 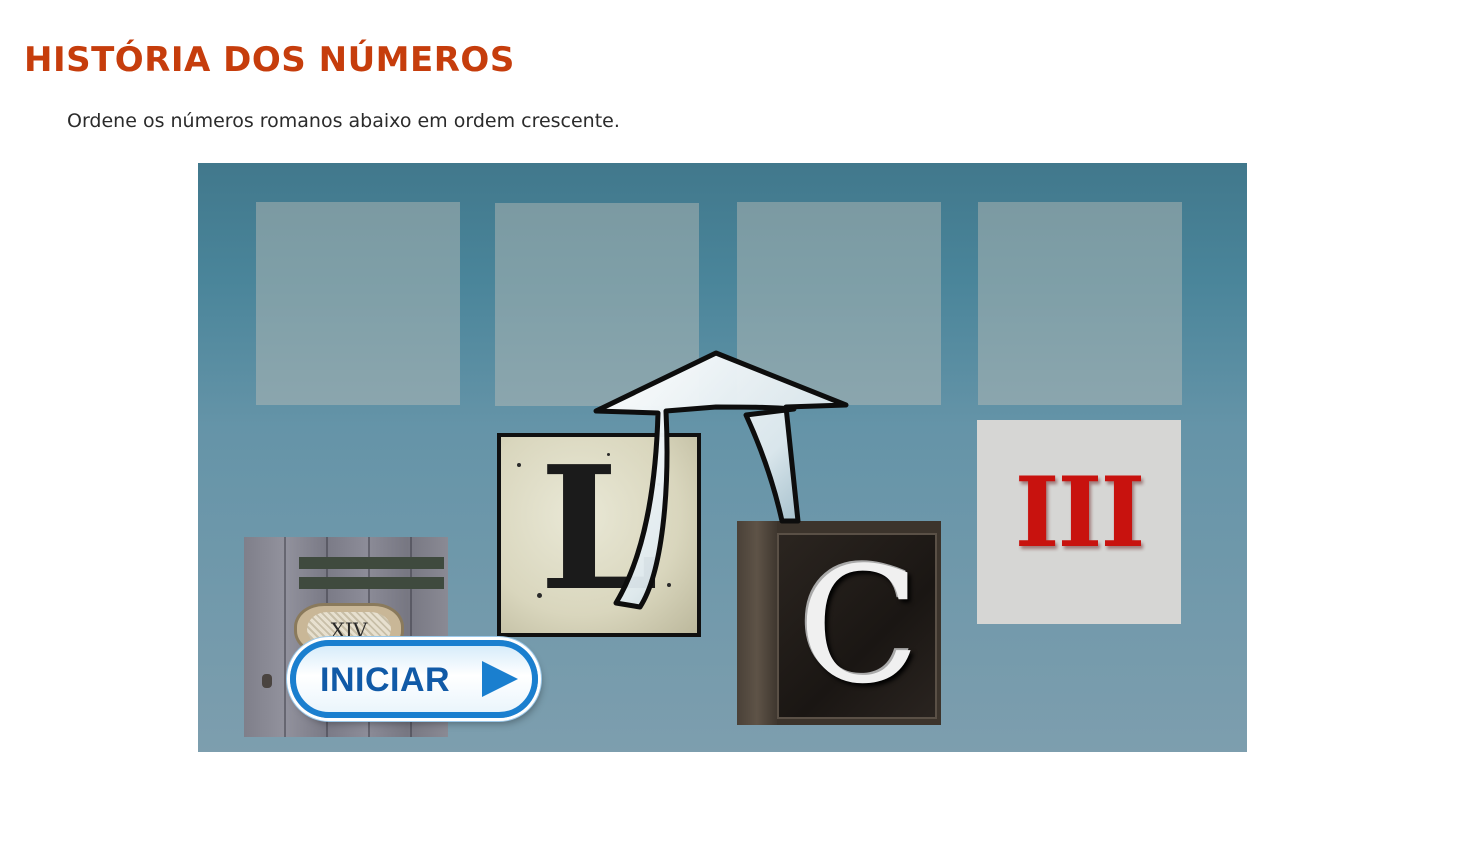 I want to click on door-knob-icon, so click(x=267, y=681).